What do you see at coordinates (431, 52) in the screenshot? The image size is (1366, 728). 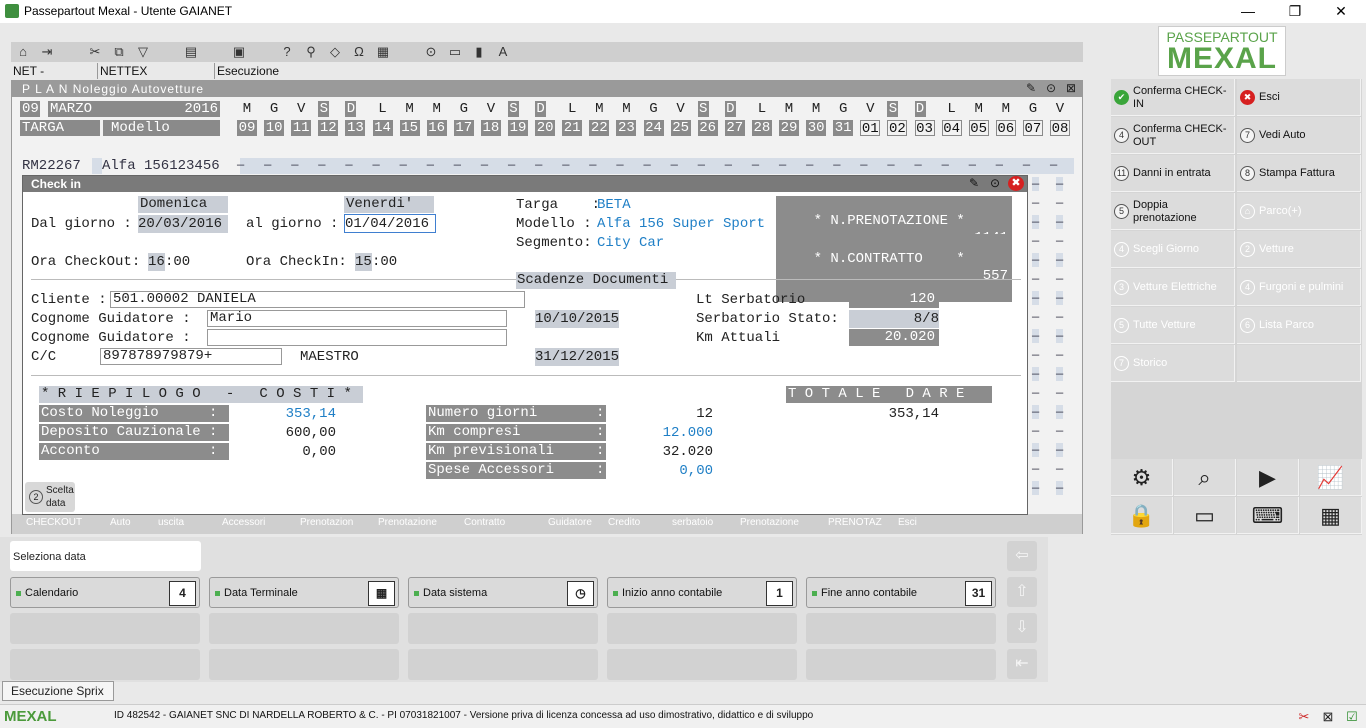 I see `record-icon: ⊙` at bounding box center [431, 52].